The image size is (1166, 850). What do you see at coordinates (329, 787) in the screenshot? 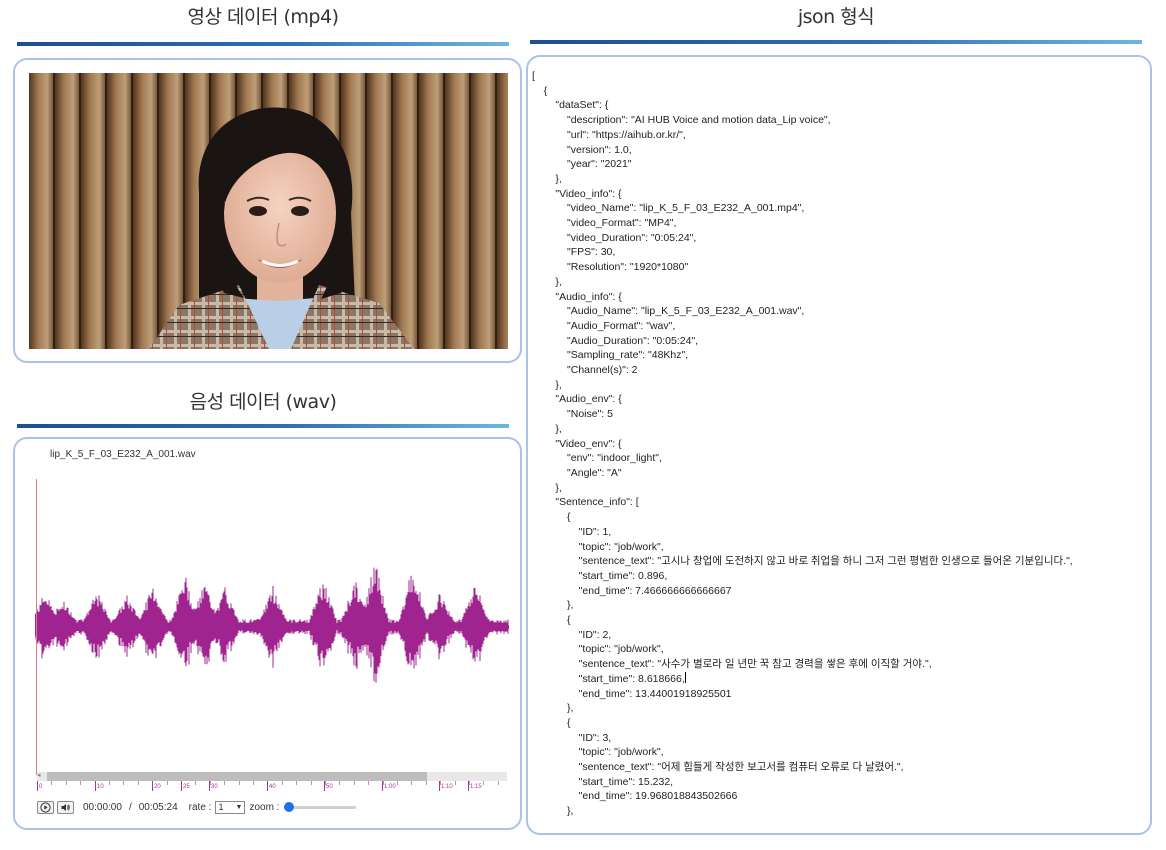
I see `timeline-tick-label: 50` at bounding box center [329, 787].